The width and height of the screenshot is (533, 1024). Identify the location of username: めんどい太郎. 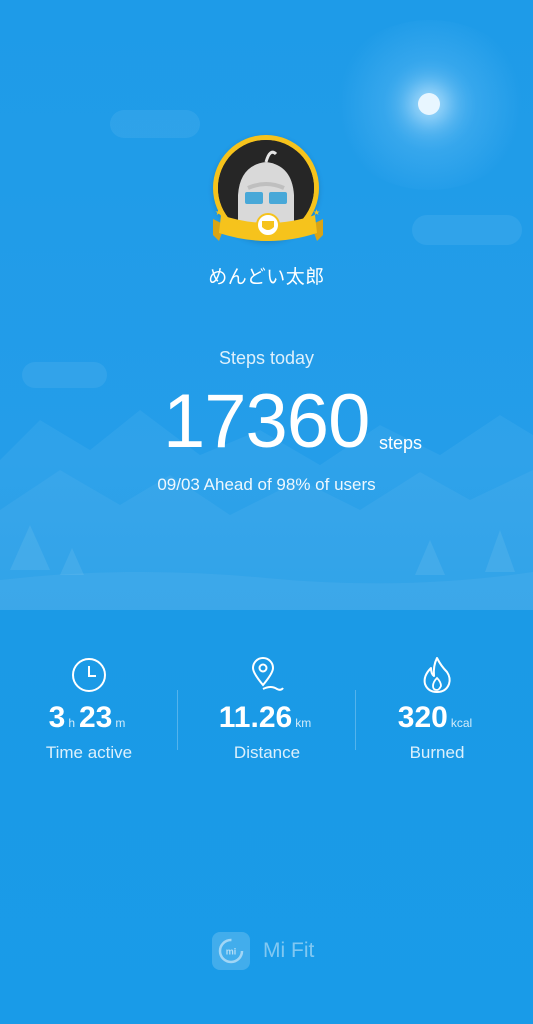
(266, 277).